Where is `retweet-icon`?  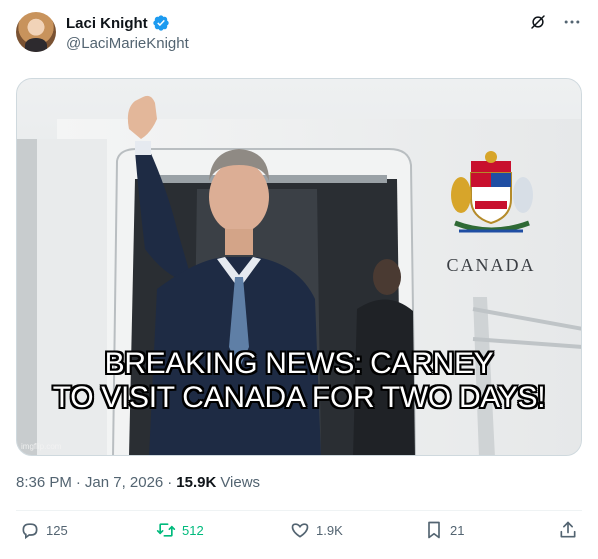 retweet-icon is located at coordinates (166, 530).